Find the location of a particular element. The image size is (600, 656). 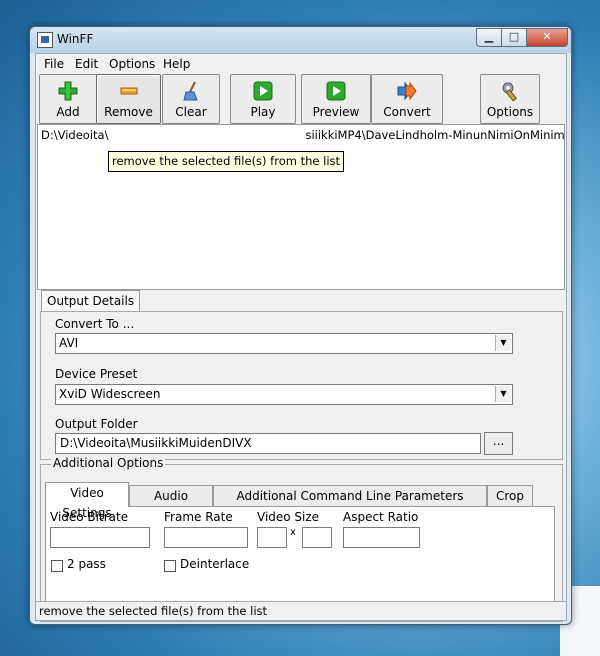

deinterlace-checkbox is located at coordinates (170, 566).